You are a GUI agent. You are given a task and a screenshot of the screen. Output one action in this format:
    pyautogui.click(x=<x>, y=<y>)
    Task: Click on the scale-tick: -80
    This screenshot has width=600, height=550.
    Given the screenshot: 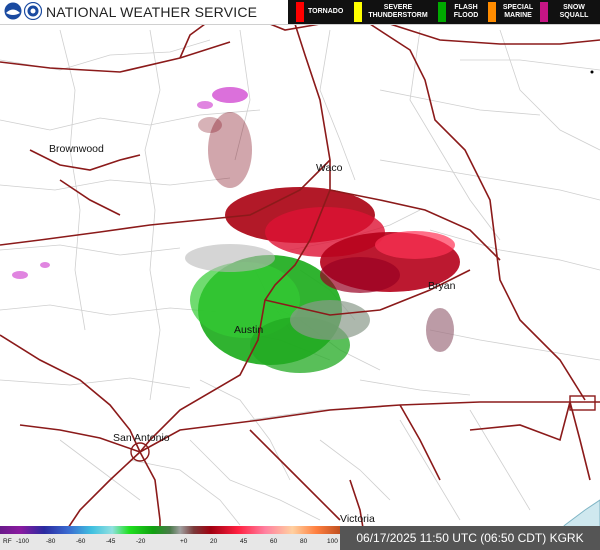 What is the action you would take?
    pyautogui.click(x=51, y=541)
    